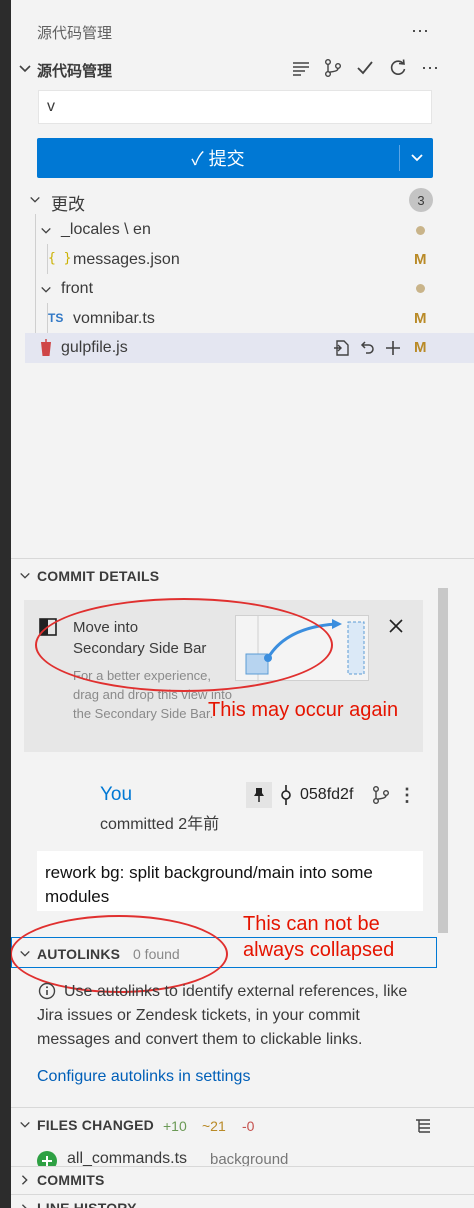 Image resolution: width=474 pixels, height=1208 pixels. What do you see at coordinates (398, 68) in the screenshot?
I see `refresh-icon` at bounding box center [398, 68].